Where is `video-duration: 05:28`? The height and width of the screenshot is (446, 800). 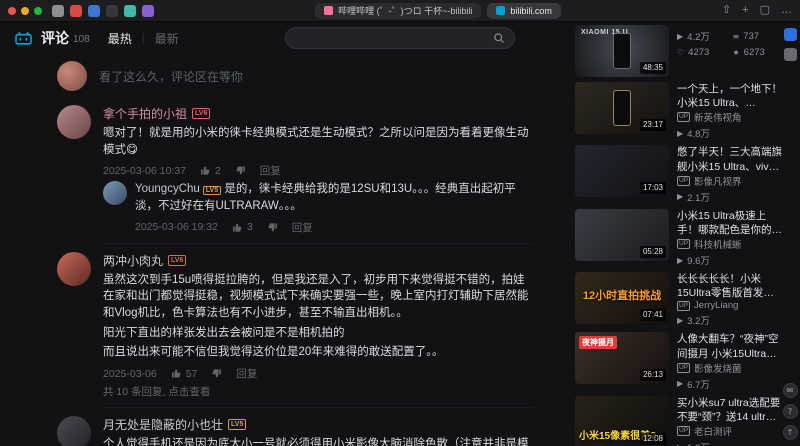
video-duration: 05:28 is located at coordinates (652, 251).